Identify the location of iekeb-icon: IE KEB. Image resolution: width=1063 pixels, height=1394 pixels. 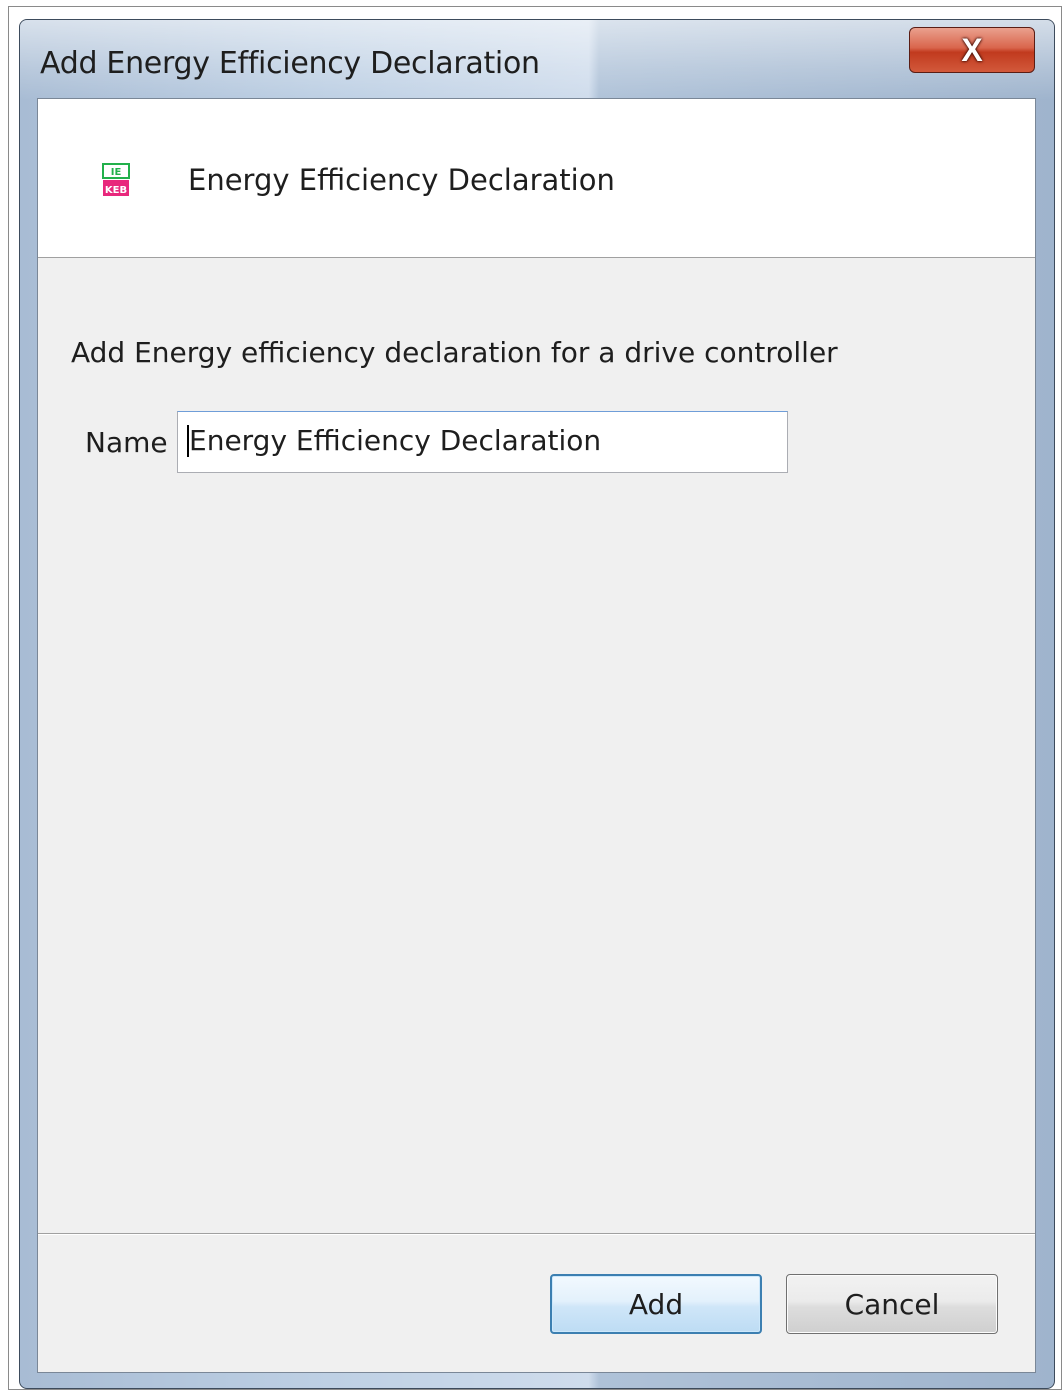
(116, 179).